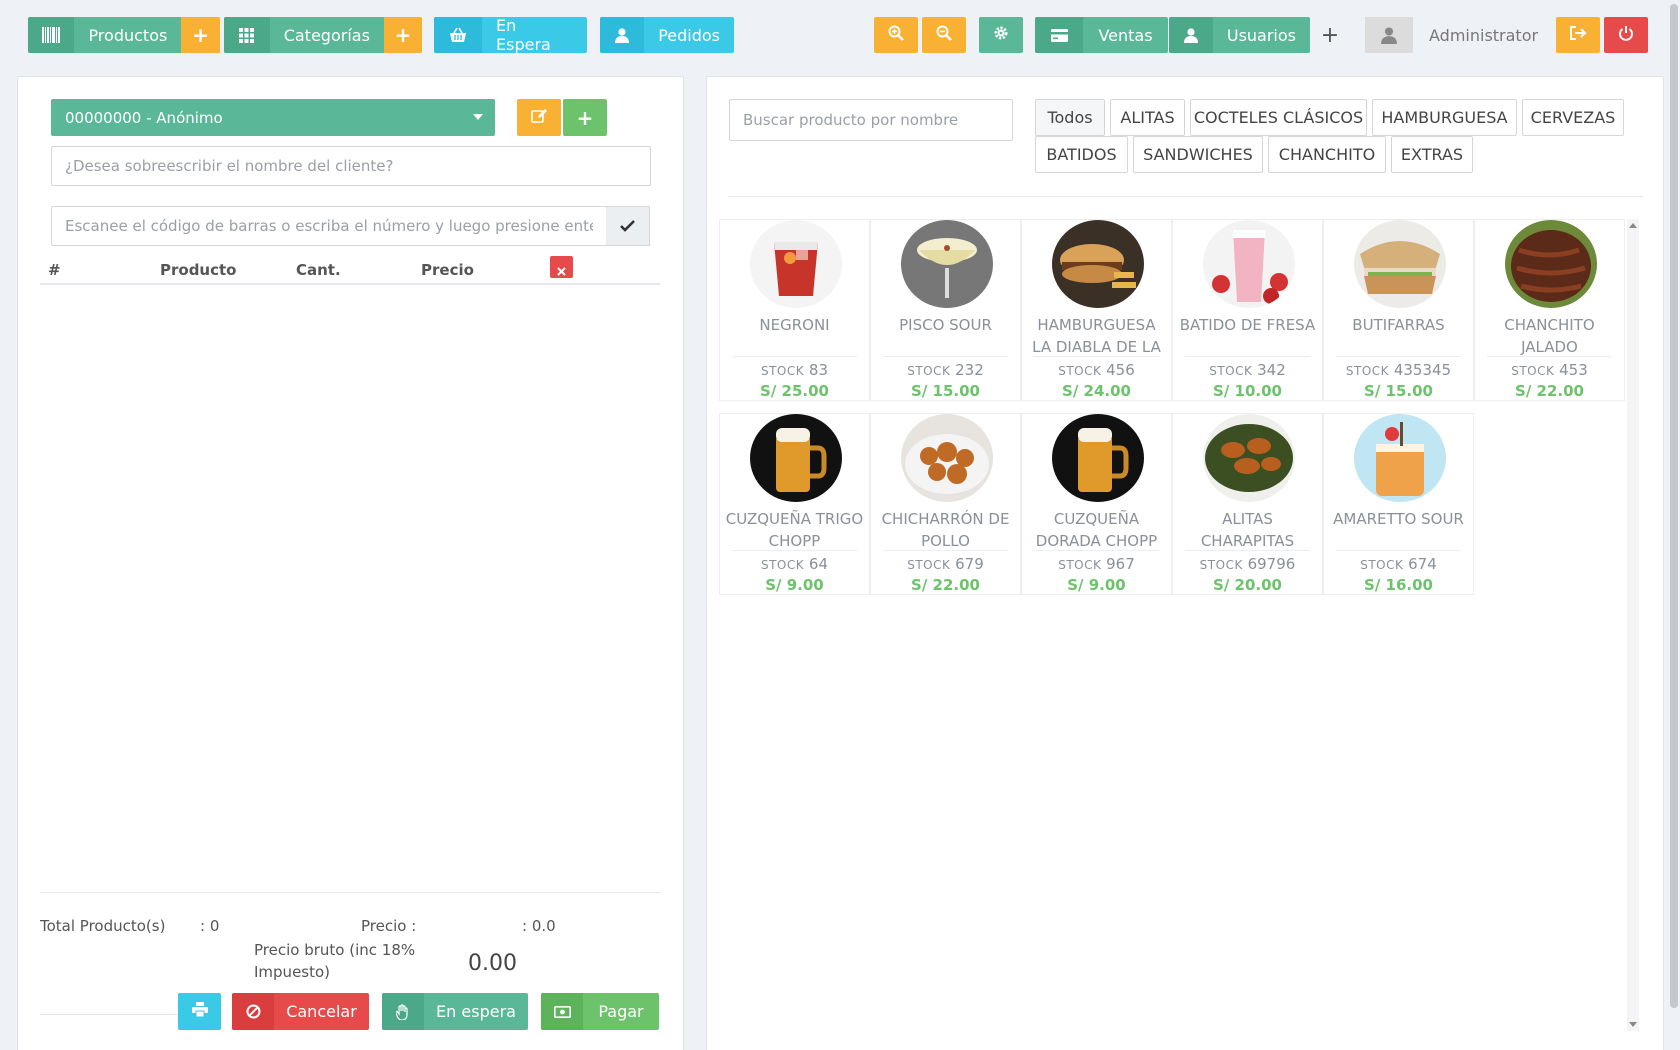  Describe the element at coordinates (945, 310) in the screenshot. I see `product-card: PISCO SOUR STOCK 232 S/ 15.00` at that location.